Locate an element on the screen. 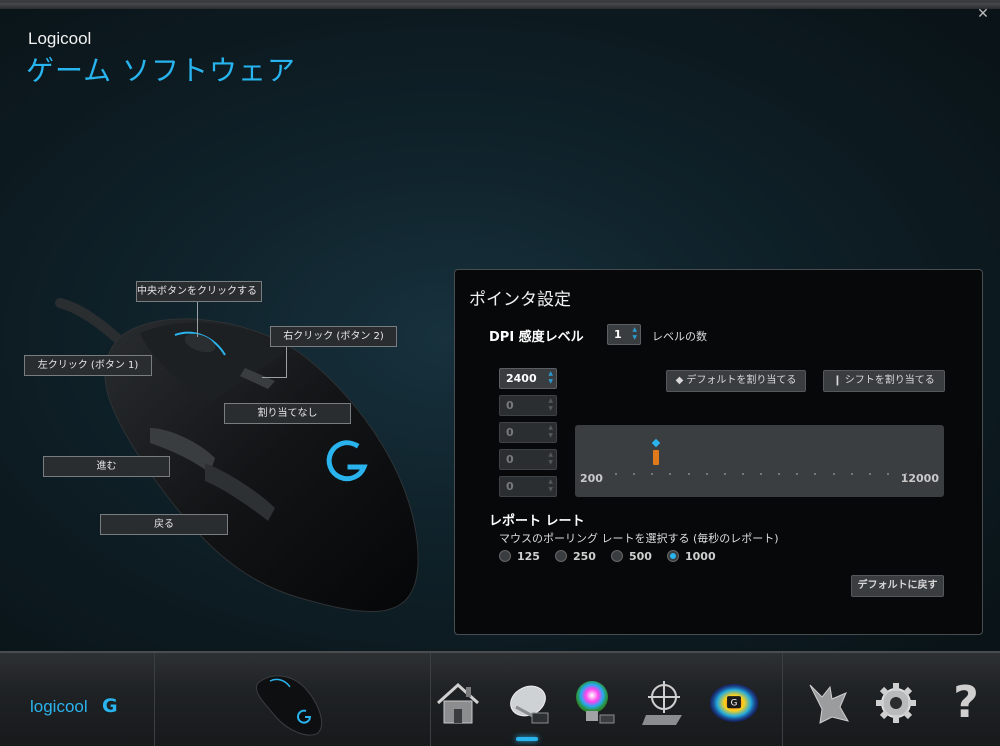 This screenshot has height=746, width=1000. bottom-nav-bar: logicool G G ? is located at coordinates (500, 698).